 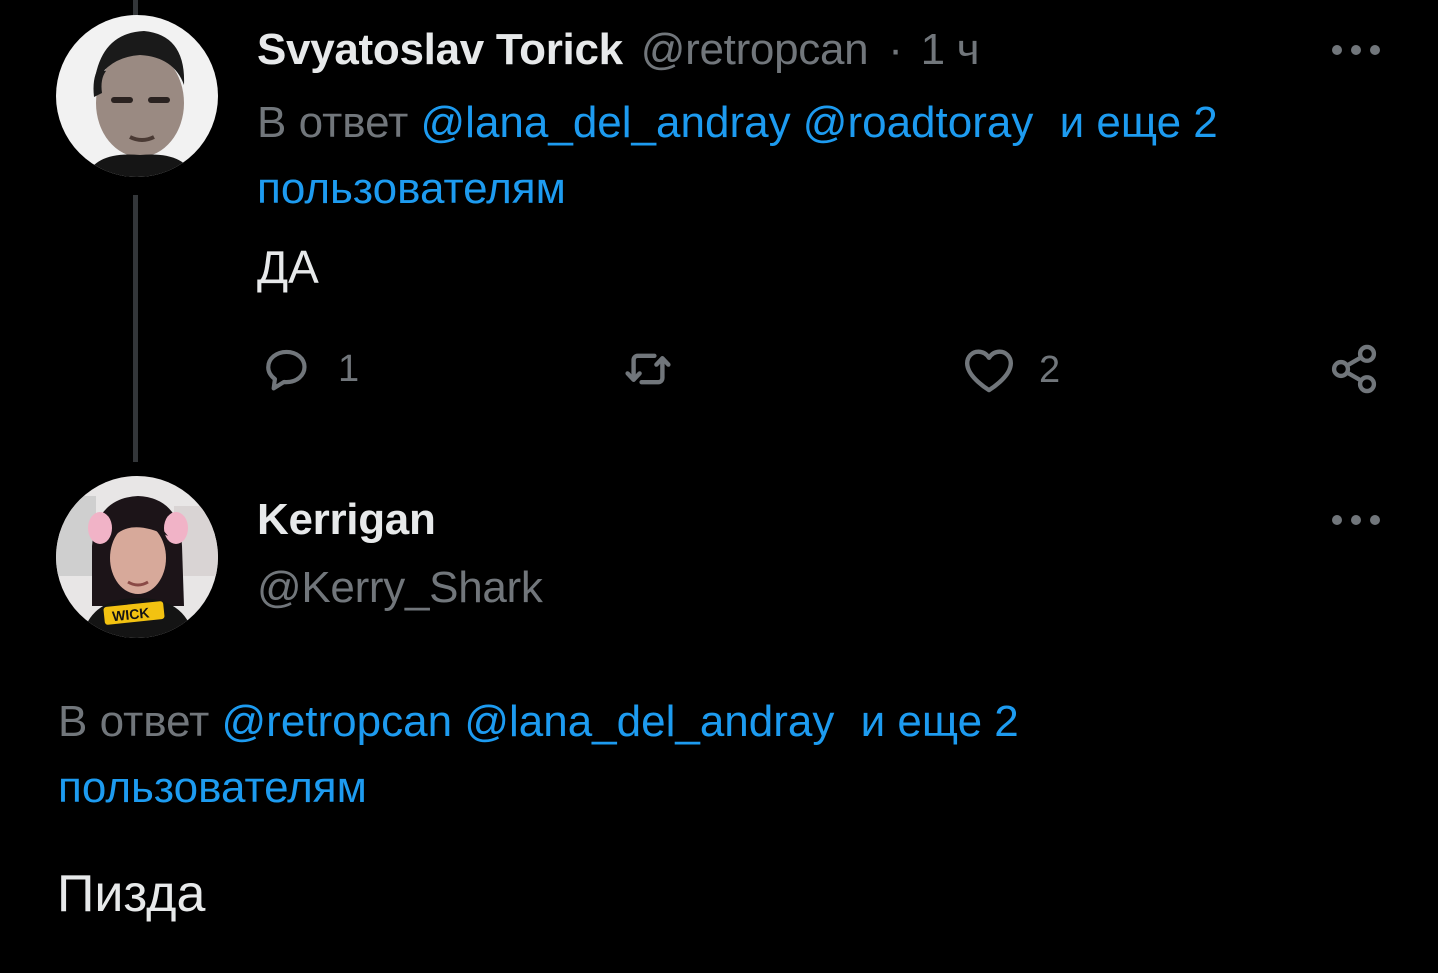 What do you see at coordinates (346, 520) in the screenshot?
I see `tweet2-display-name: Kerrigan` at bounding box center [346, 520].